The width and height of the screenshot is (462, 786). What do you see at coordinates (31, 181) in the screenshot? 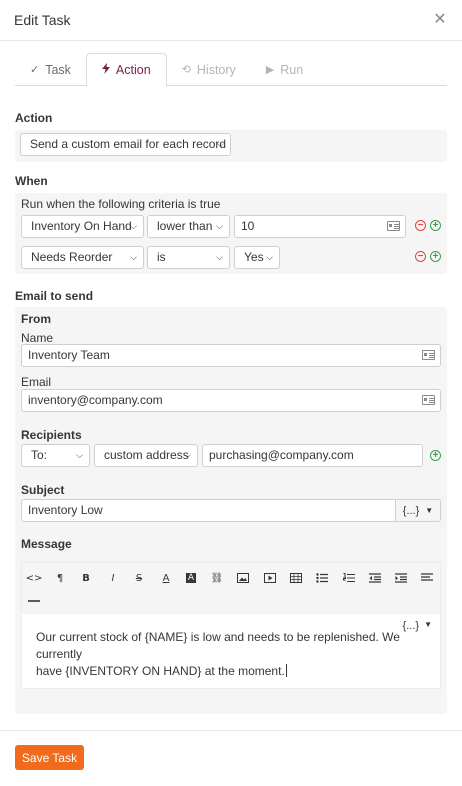
I see `when-heading: When` at bounding box center [31, 181].